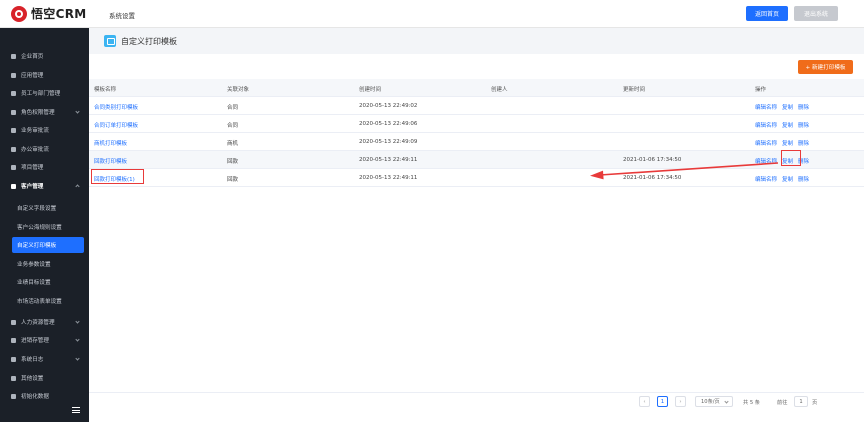 The image size is (864, 422). Describe the element at coordinates (13, 396) in the screenshot. I see `init-icon` at that location.